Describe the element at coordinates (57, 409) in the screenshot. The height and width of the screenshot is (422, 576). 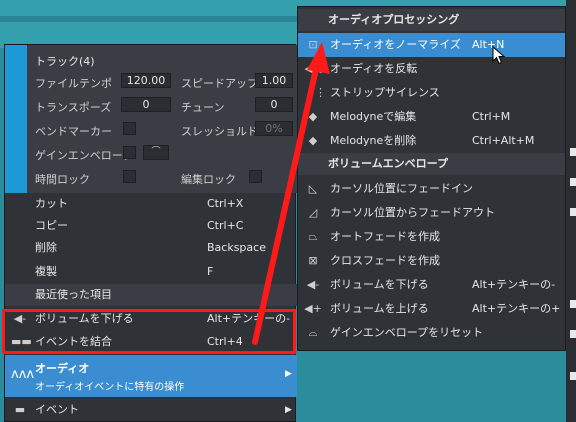
I see `menu-item-label: イベント` at that location.